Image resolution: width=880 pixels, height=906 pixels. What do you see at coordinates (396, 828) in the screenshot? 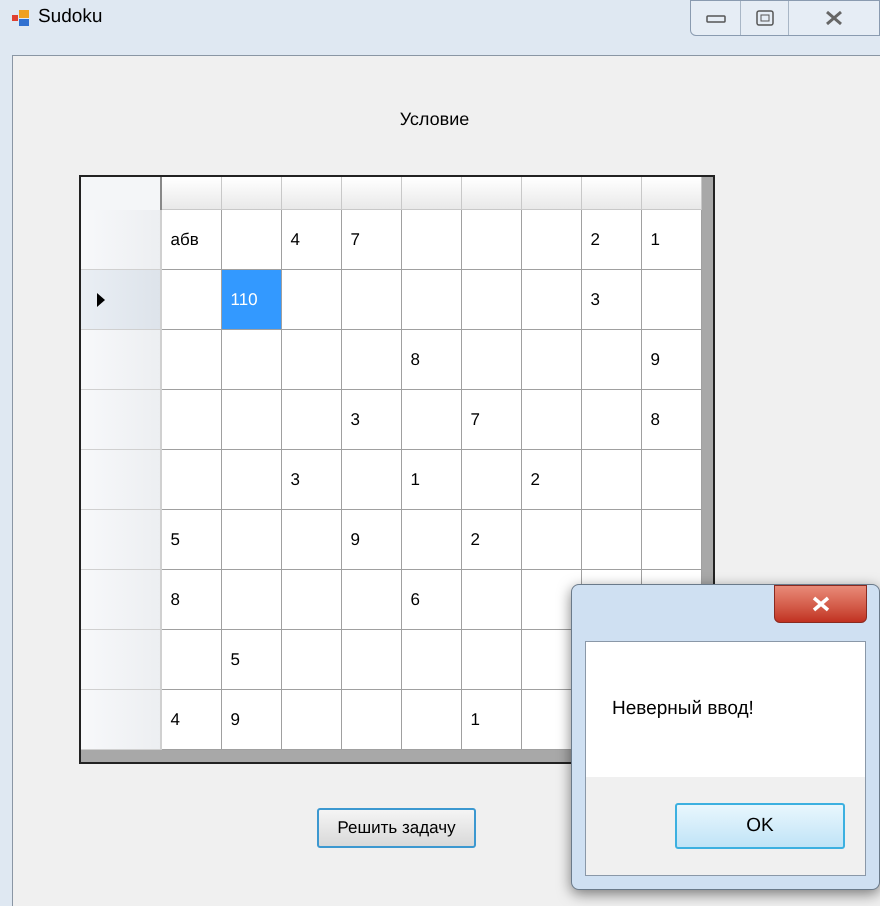
I see `solve-button: Решить задачу` at bounding box center [396, 828].